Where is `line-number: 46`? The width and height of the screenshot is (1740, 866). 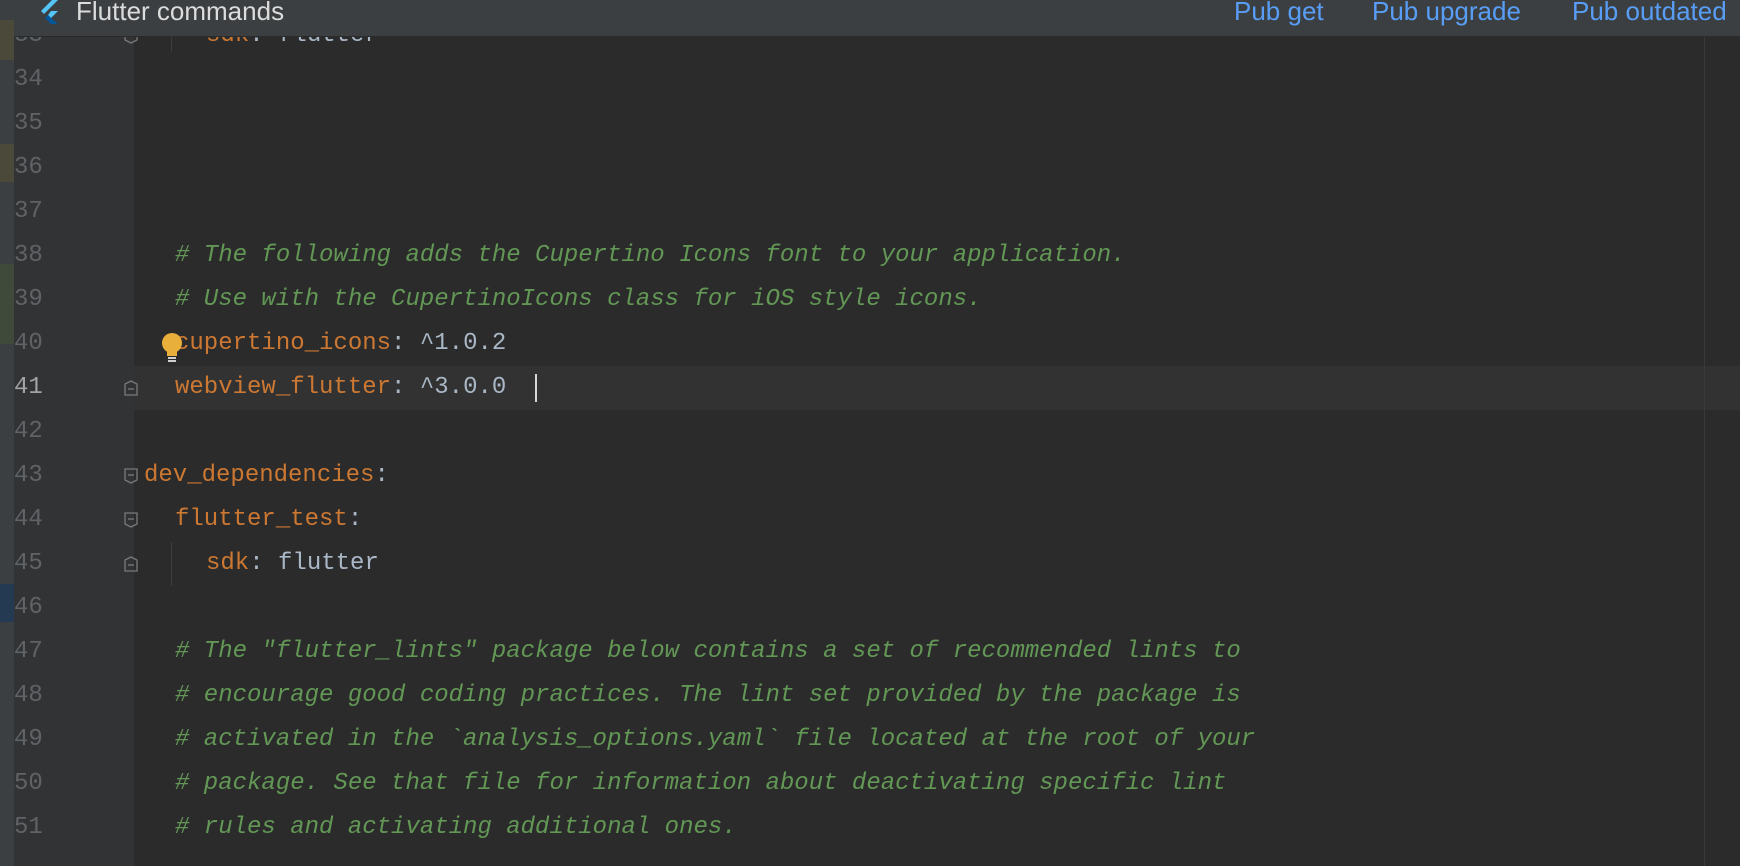
line-number: 46 is located at coordinates (28, 607).